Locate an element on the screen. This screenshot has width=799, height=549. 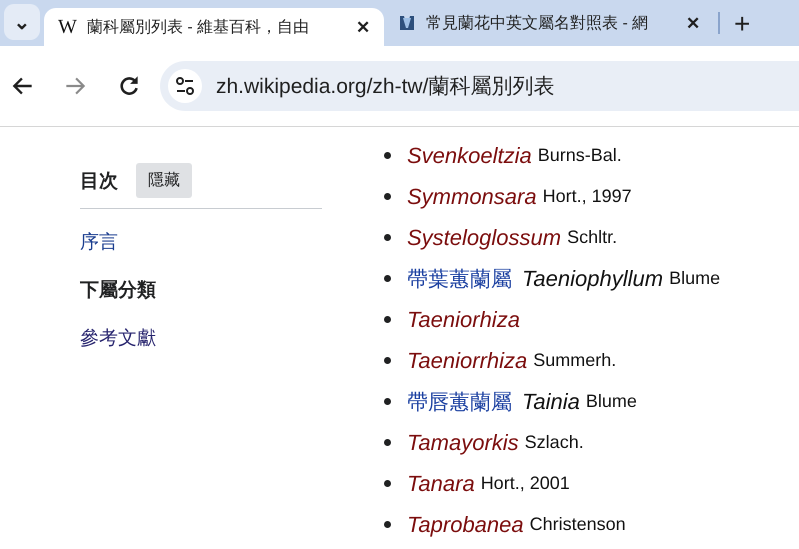
toc-link: 參考文獻 is located at coordinates (201, 338).